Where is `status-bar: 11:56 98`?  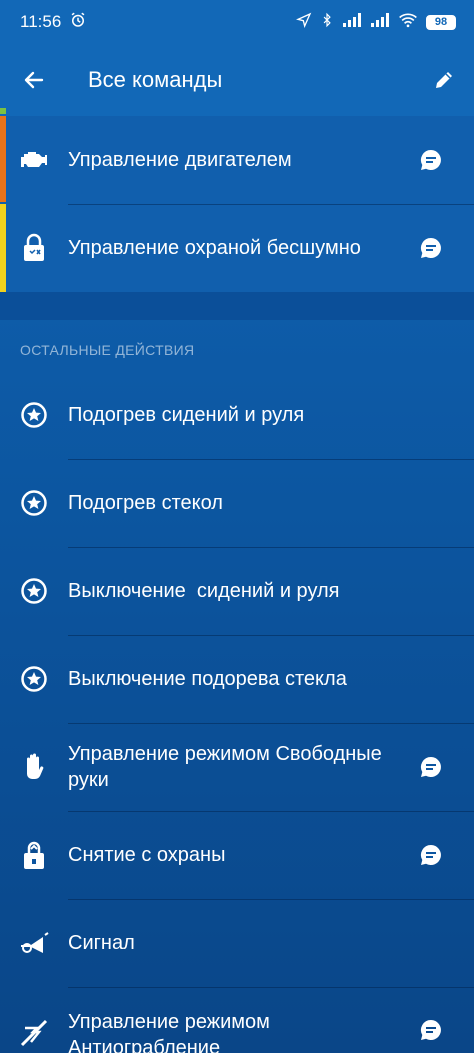
status-bar: 11:56 98 is located at coordinates (237, 22).